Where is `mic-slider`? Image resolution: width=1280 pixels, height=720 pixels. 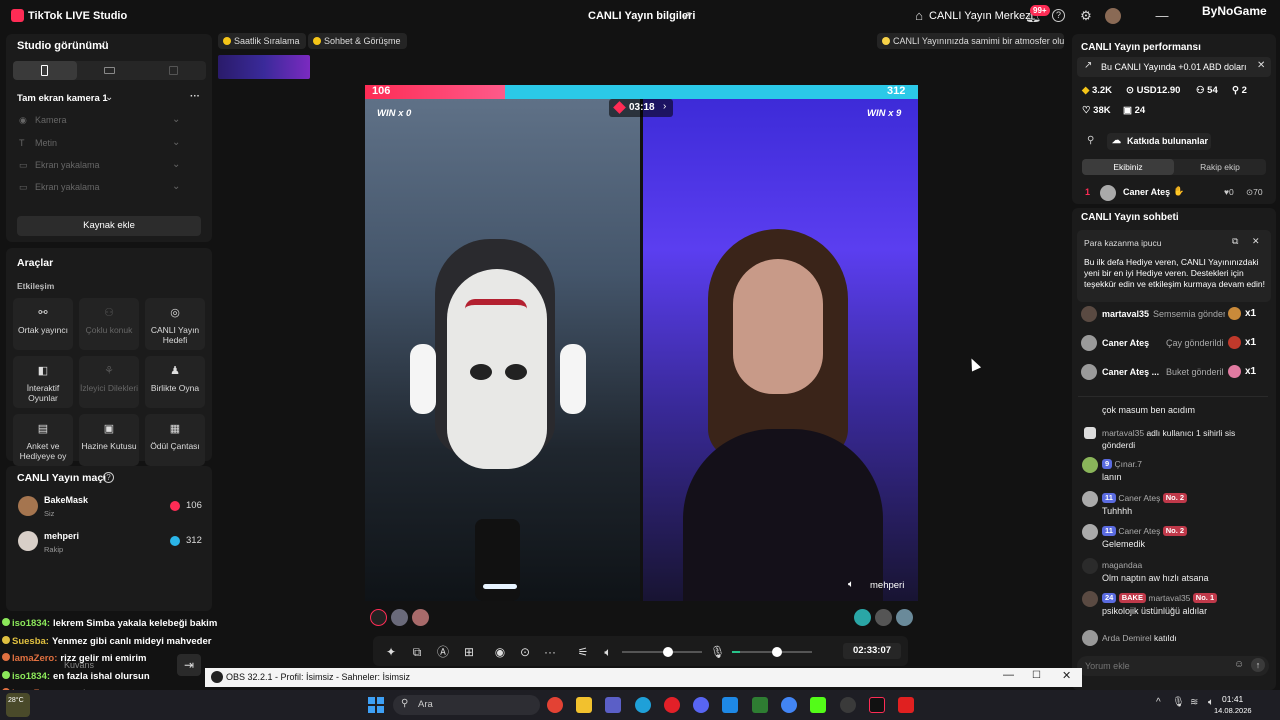
mic-slider is located at coordinates (772, 652).